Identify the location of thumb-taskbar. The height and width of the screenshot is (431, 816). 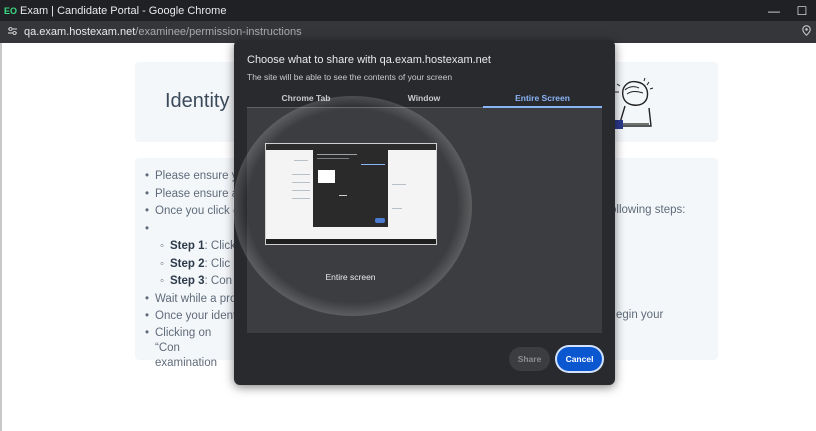
(351, 241).